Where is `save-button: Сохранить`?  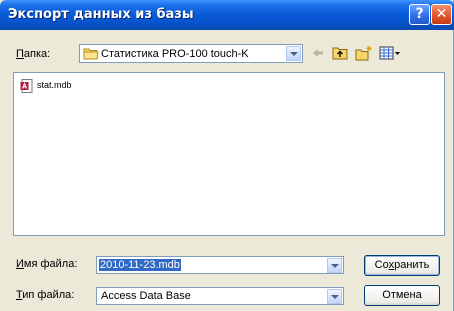
save-button: Сохранить is located at coordinates (402, 265).